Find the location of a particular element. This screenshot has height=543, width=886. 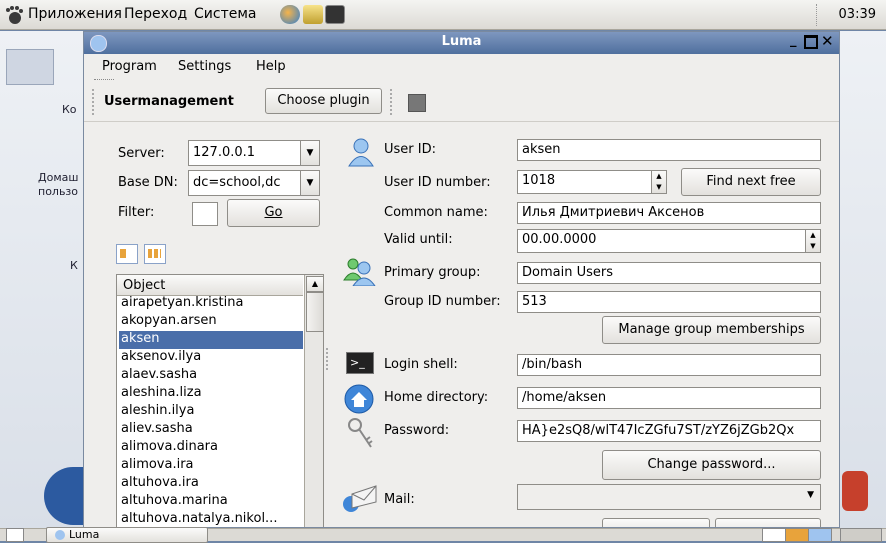

menubar: Program Settings Help is located at coordinates (461, 67).